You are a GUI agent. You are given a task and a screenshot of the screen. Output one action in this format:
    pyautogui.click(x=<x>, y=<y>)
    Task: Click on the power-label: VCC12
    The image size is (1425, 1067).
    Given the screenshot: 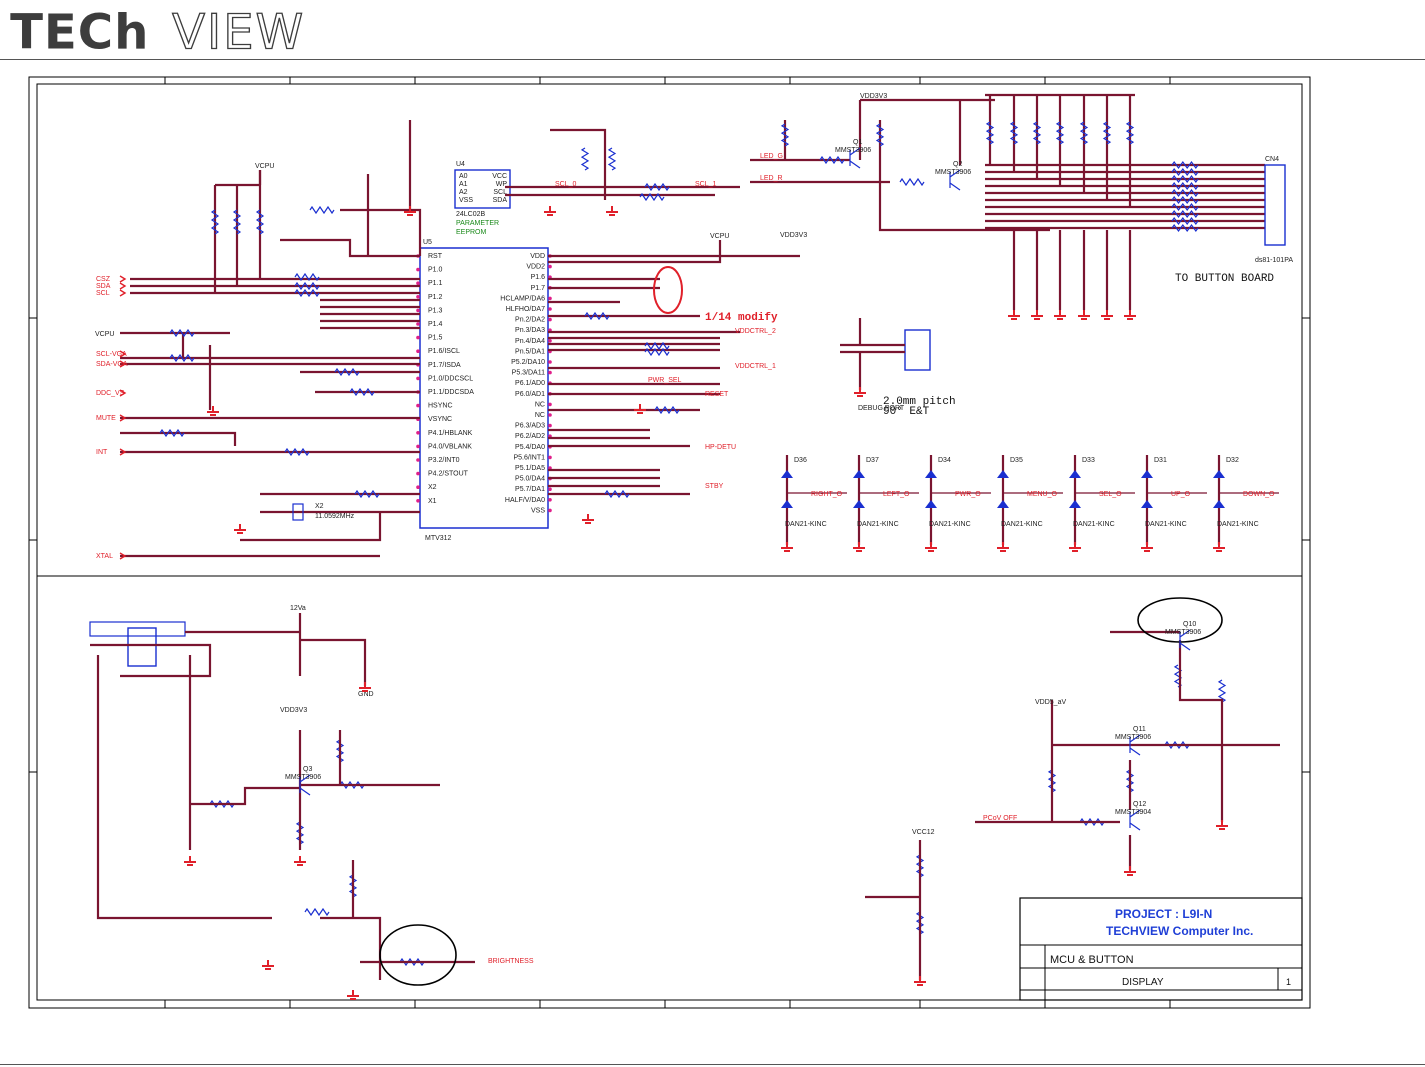 What is the action you would take?
    pyautogui.click(x=923, y=832)
    